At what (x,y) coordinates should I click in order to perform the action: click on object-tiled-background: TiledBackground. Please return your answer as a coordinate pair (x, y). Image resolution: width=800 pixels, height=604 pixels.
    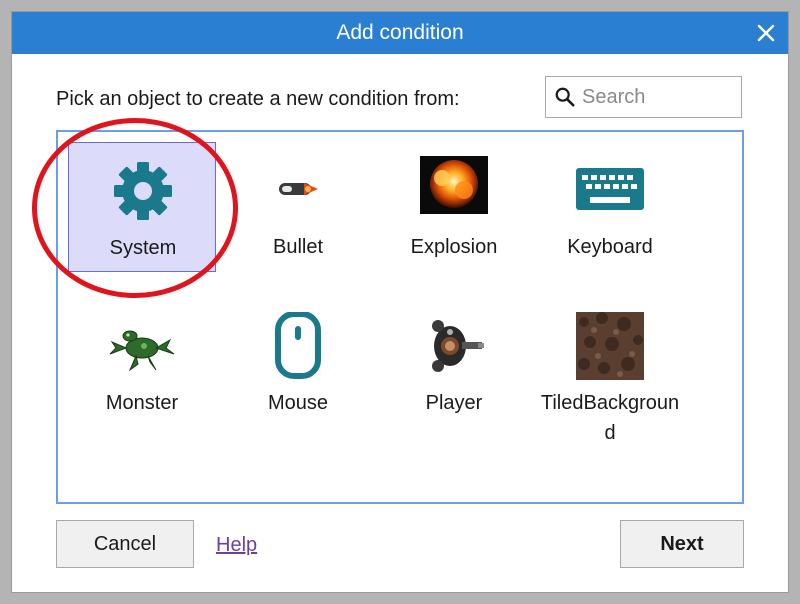
    Looking at the image, I should click on (610, 373).